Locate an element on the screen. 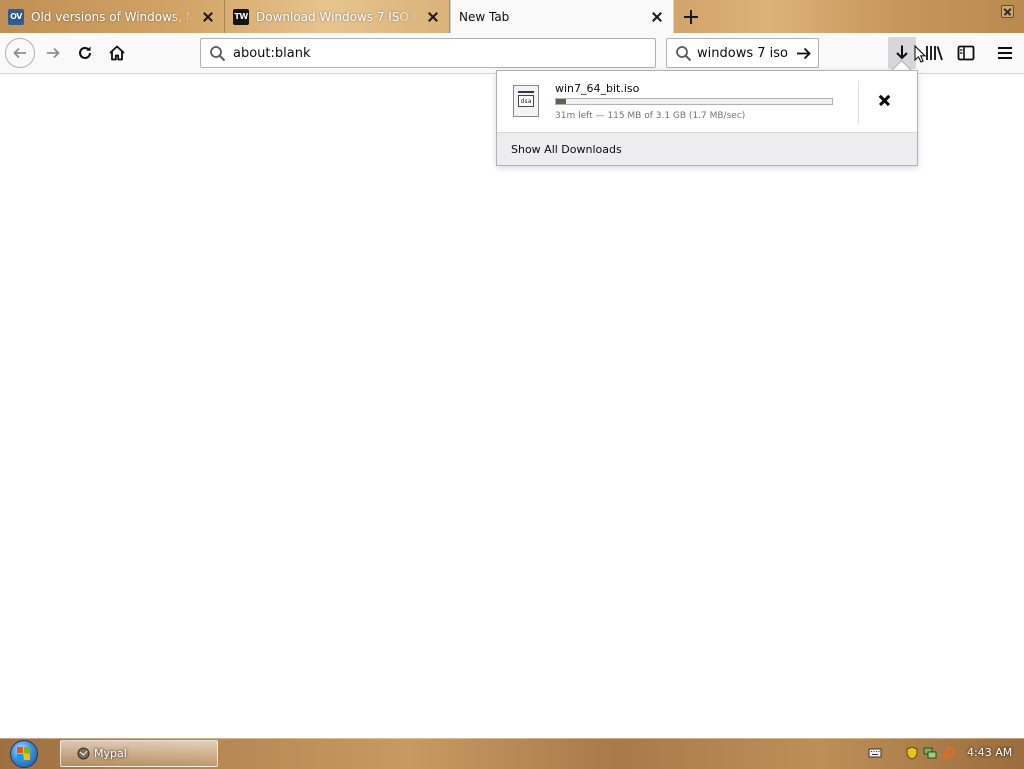 Image resolution: width=1024 pixels, height=769 pixels. menu-button is located at coordinates (1005, 53).